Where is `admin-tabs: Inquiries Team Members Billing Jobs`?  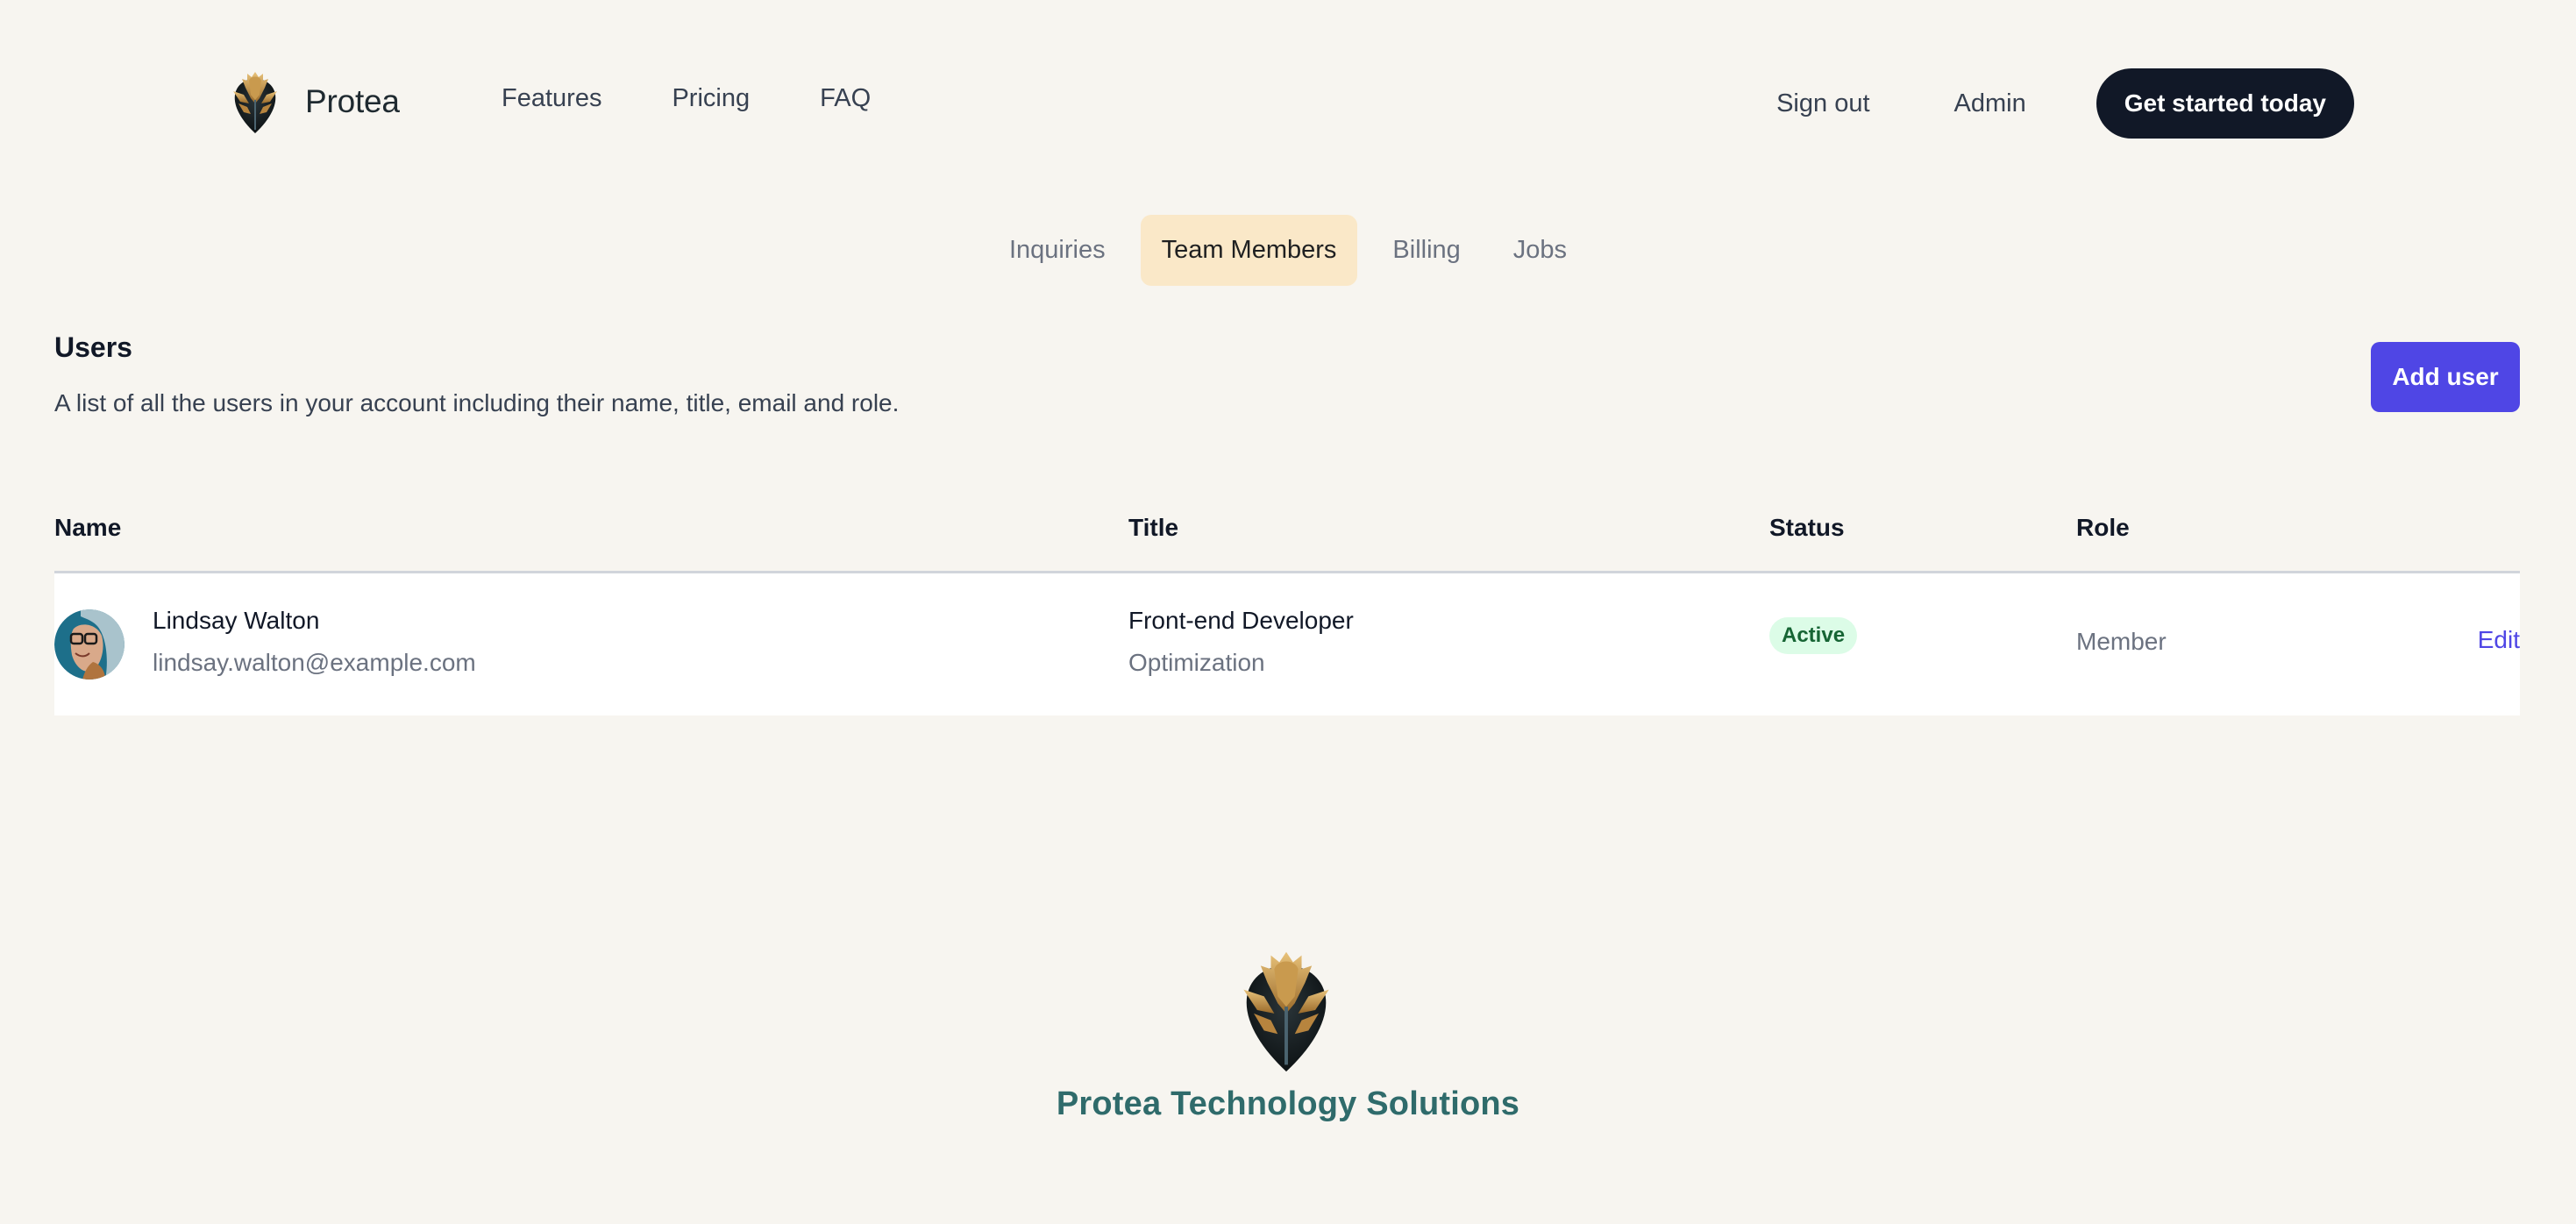 admin-tabs: Inquiries Team Members Billing Jobs is located at coordinates (1288, 250).